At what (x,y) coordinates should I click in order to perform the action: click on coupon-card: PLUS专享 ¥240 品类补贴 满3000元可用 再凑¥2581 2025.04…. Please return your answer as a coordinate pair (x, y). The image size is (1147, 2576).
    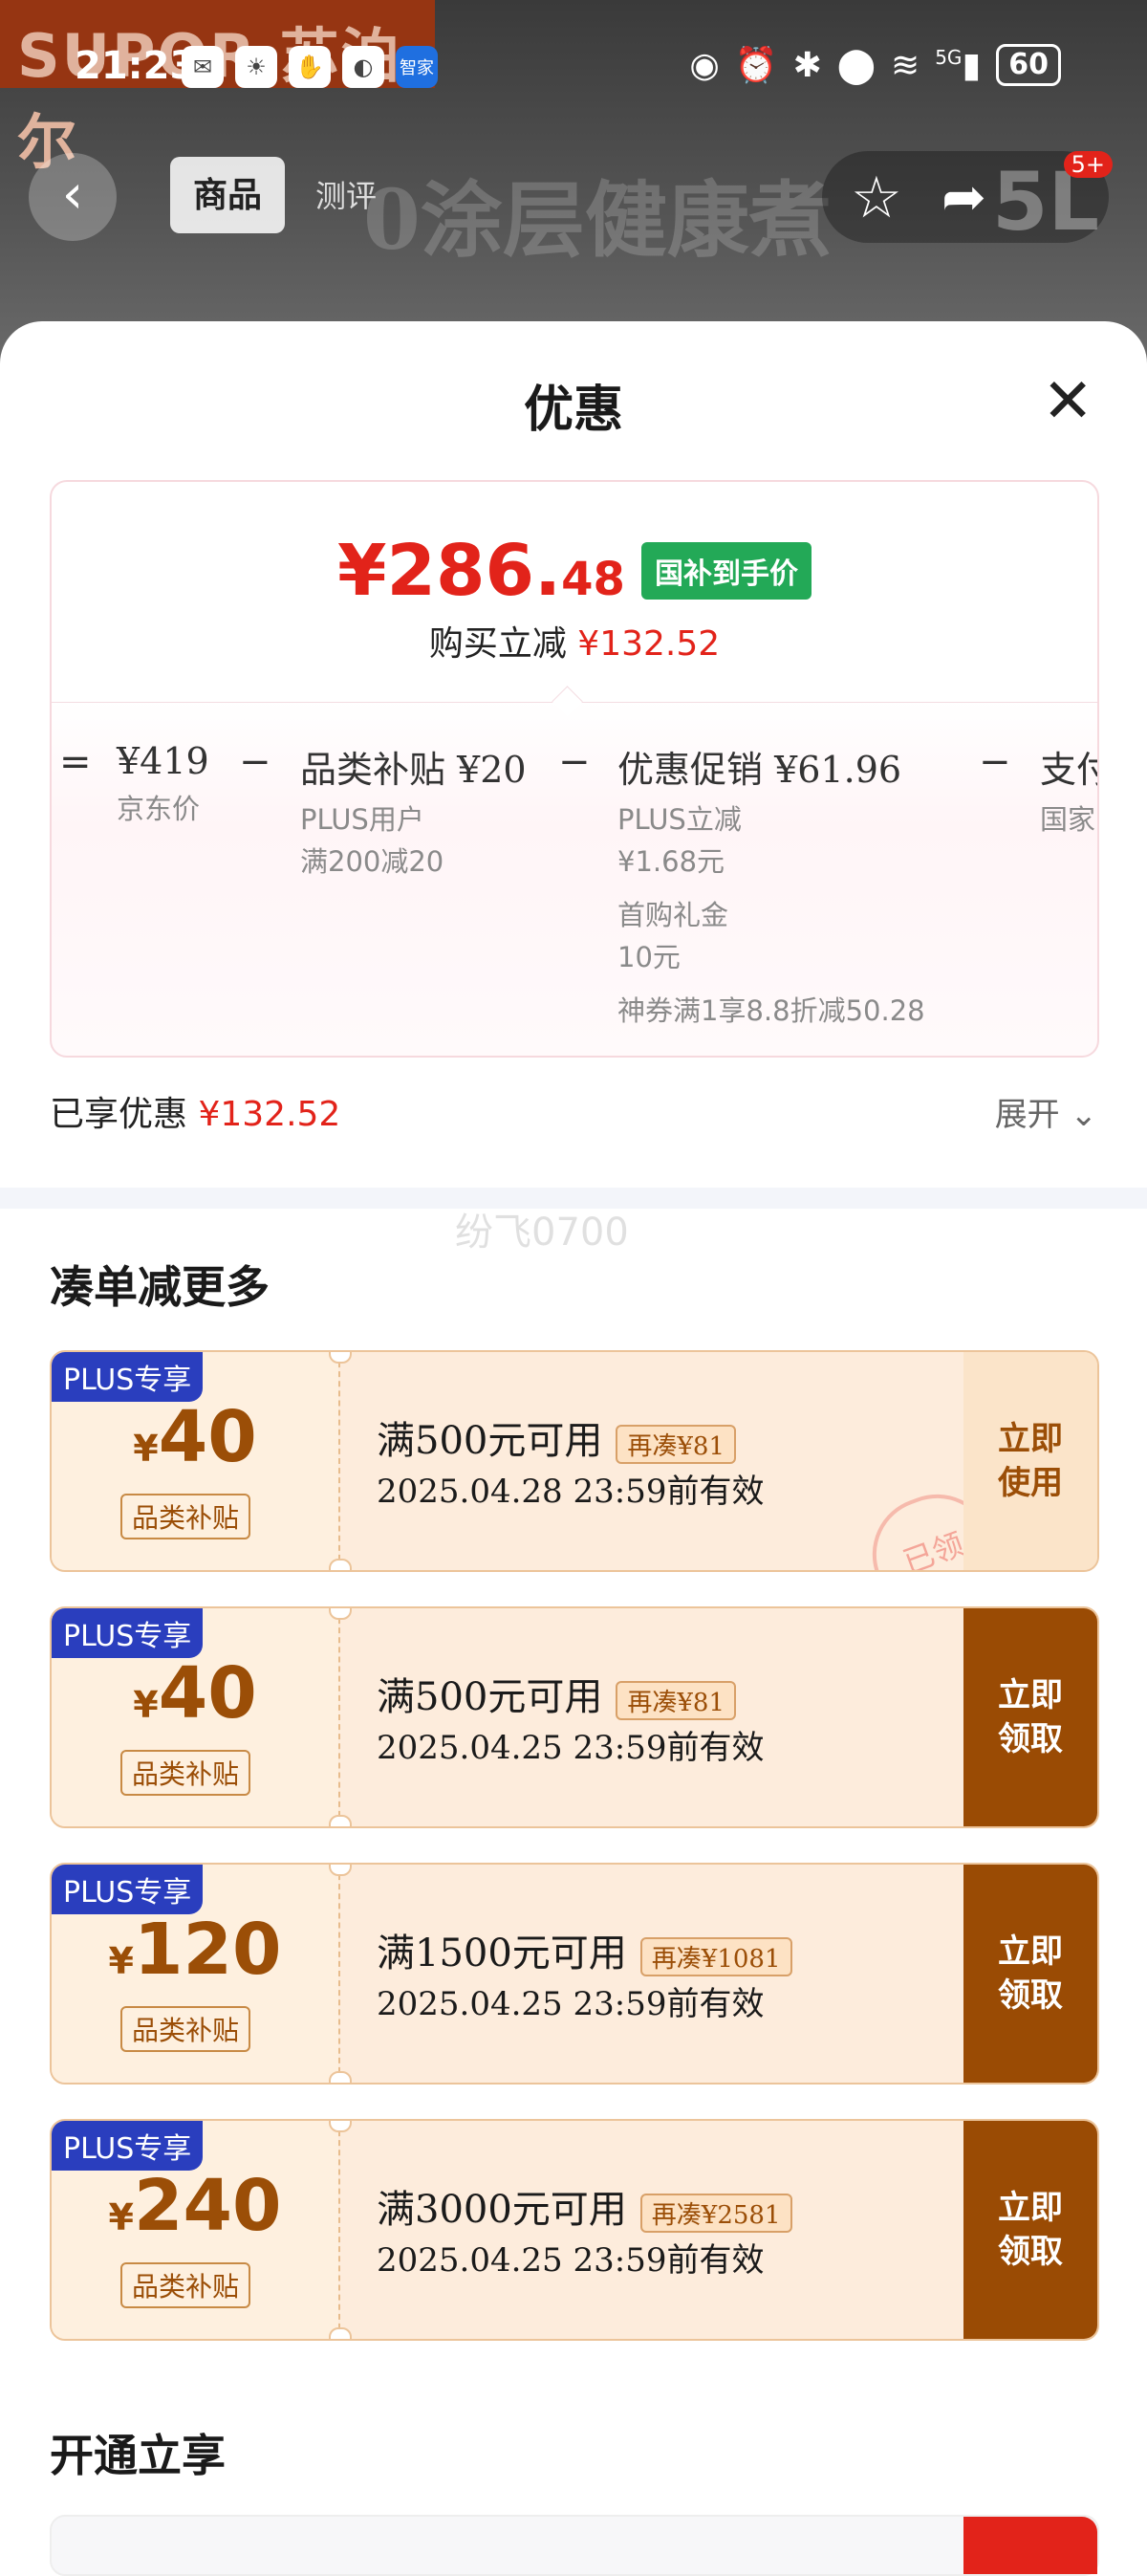
    Looking at the image, I should click on (574, 2230).